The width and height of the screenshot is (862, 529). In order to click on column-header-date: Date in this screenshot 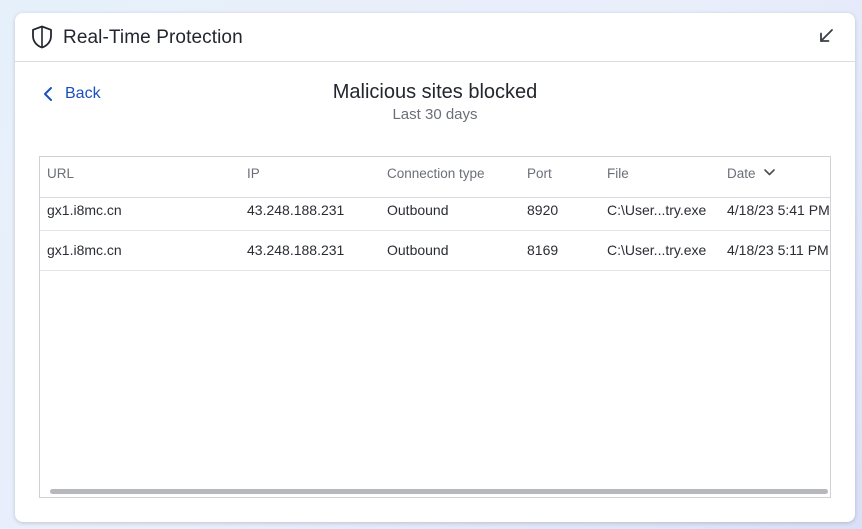, I will do `click(751, 173)`.